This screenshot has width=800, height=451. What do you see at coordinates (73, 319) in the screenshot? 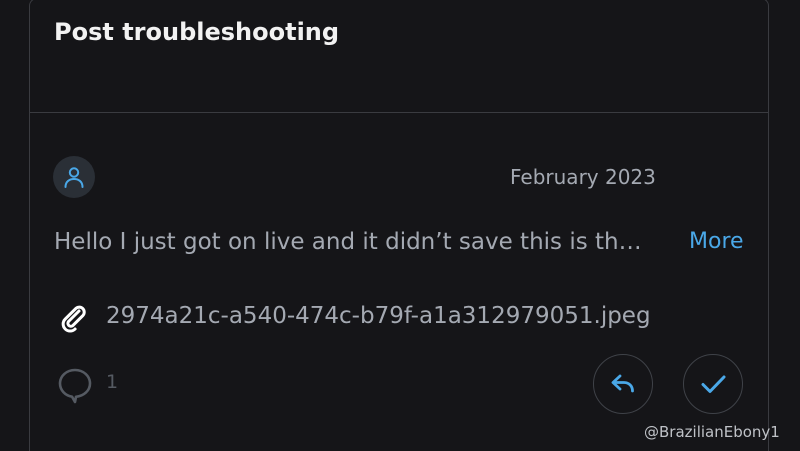
I see `paperclip-icon` at bounding box center [73, 319].